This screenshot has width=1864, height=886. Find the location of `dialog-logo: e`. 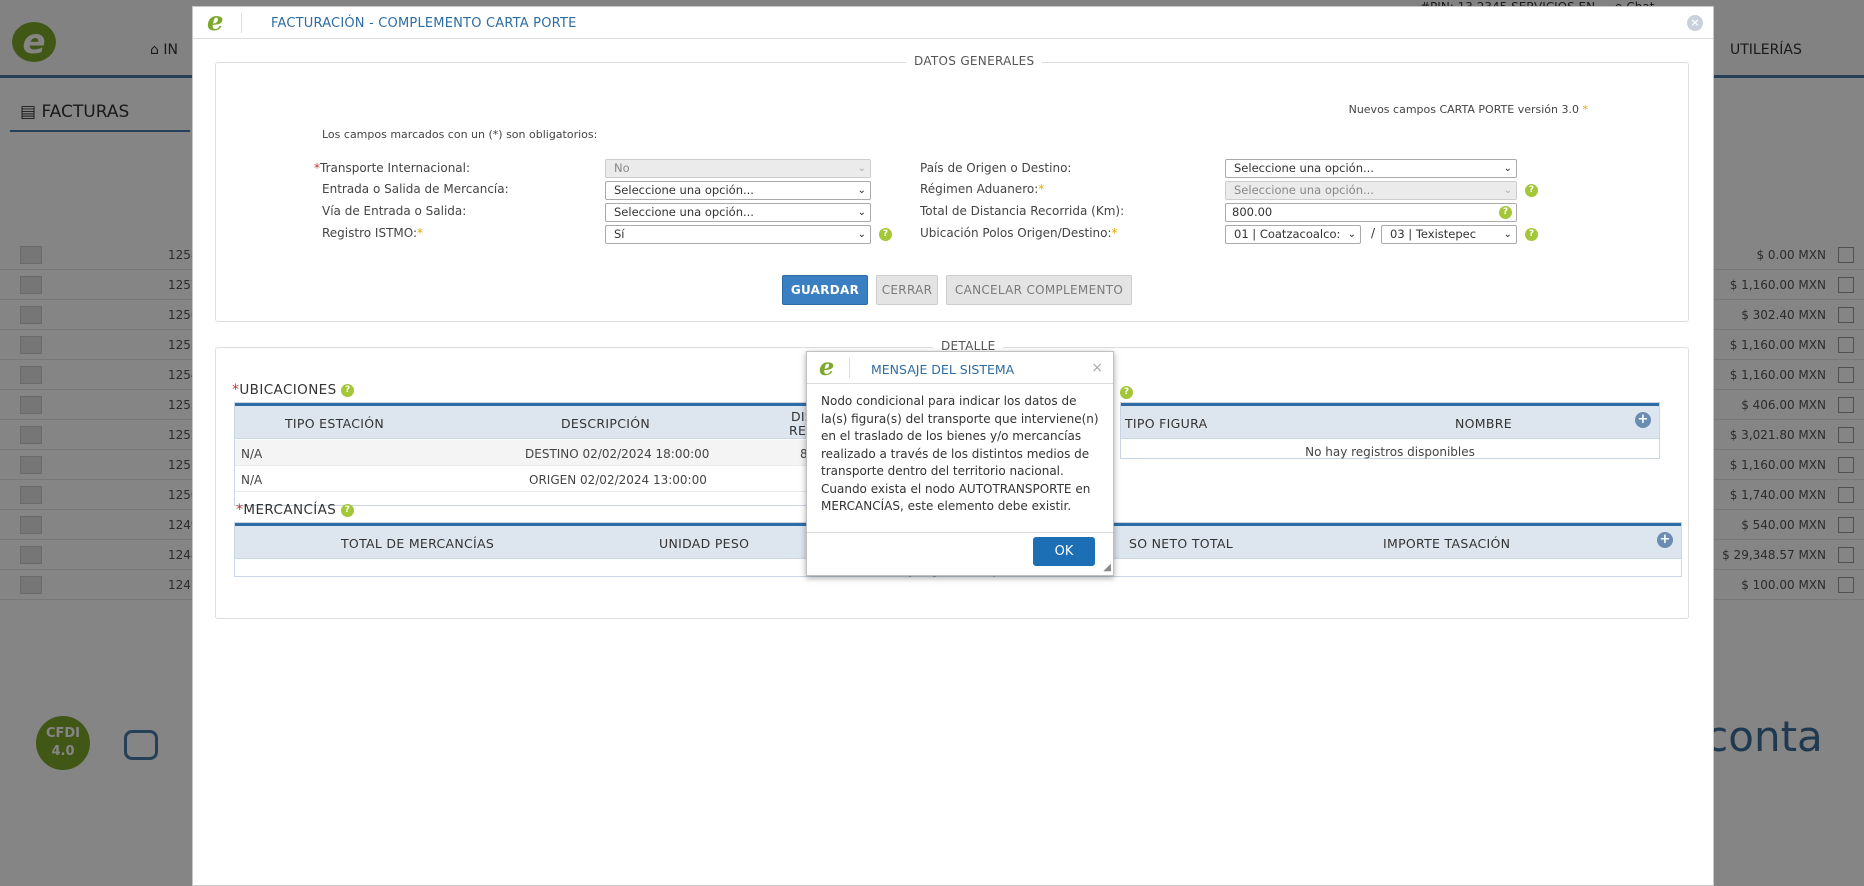

dialog-logo: e is located at coordinates (827, 366).